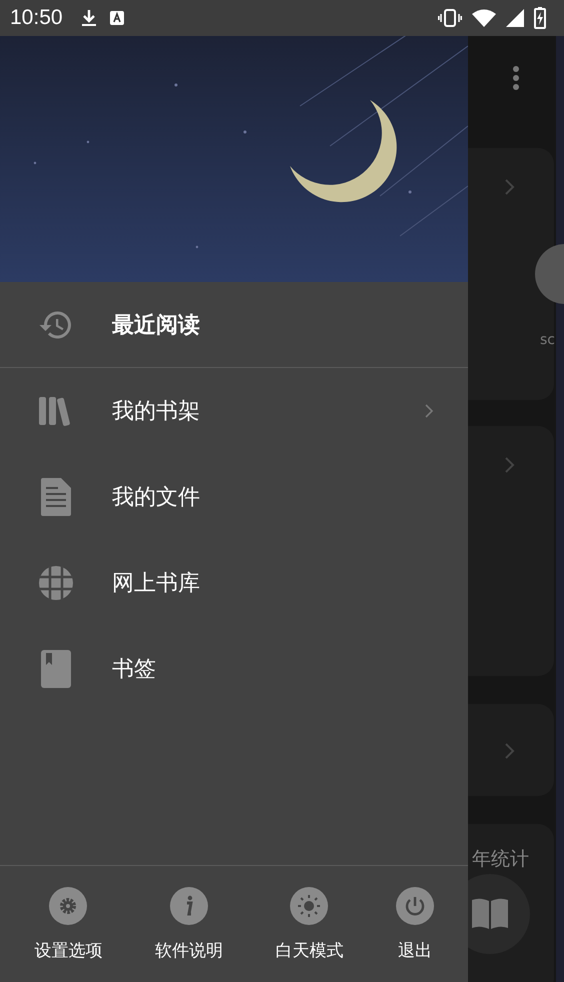 The image size is (564, 982). I want to click on battery-charging-icon, so click(540, 18).